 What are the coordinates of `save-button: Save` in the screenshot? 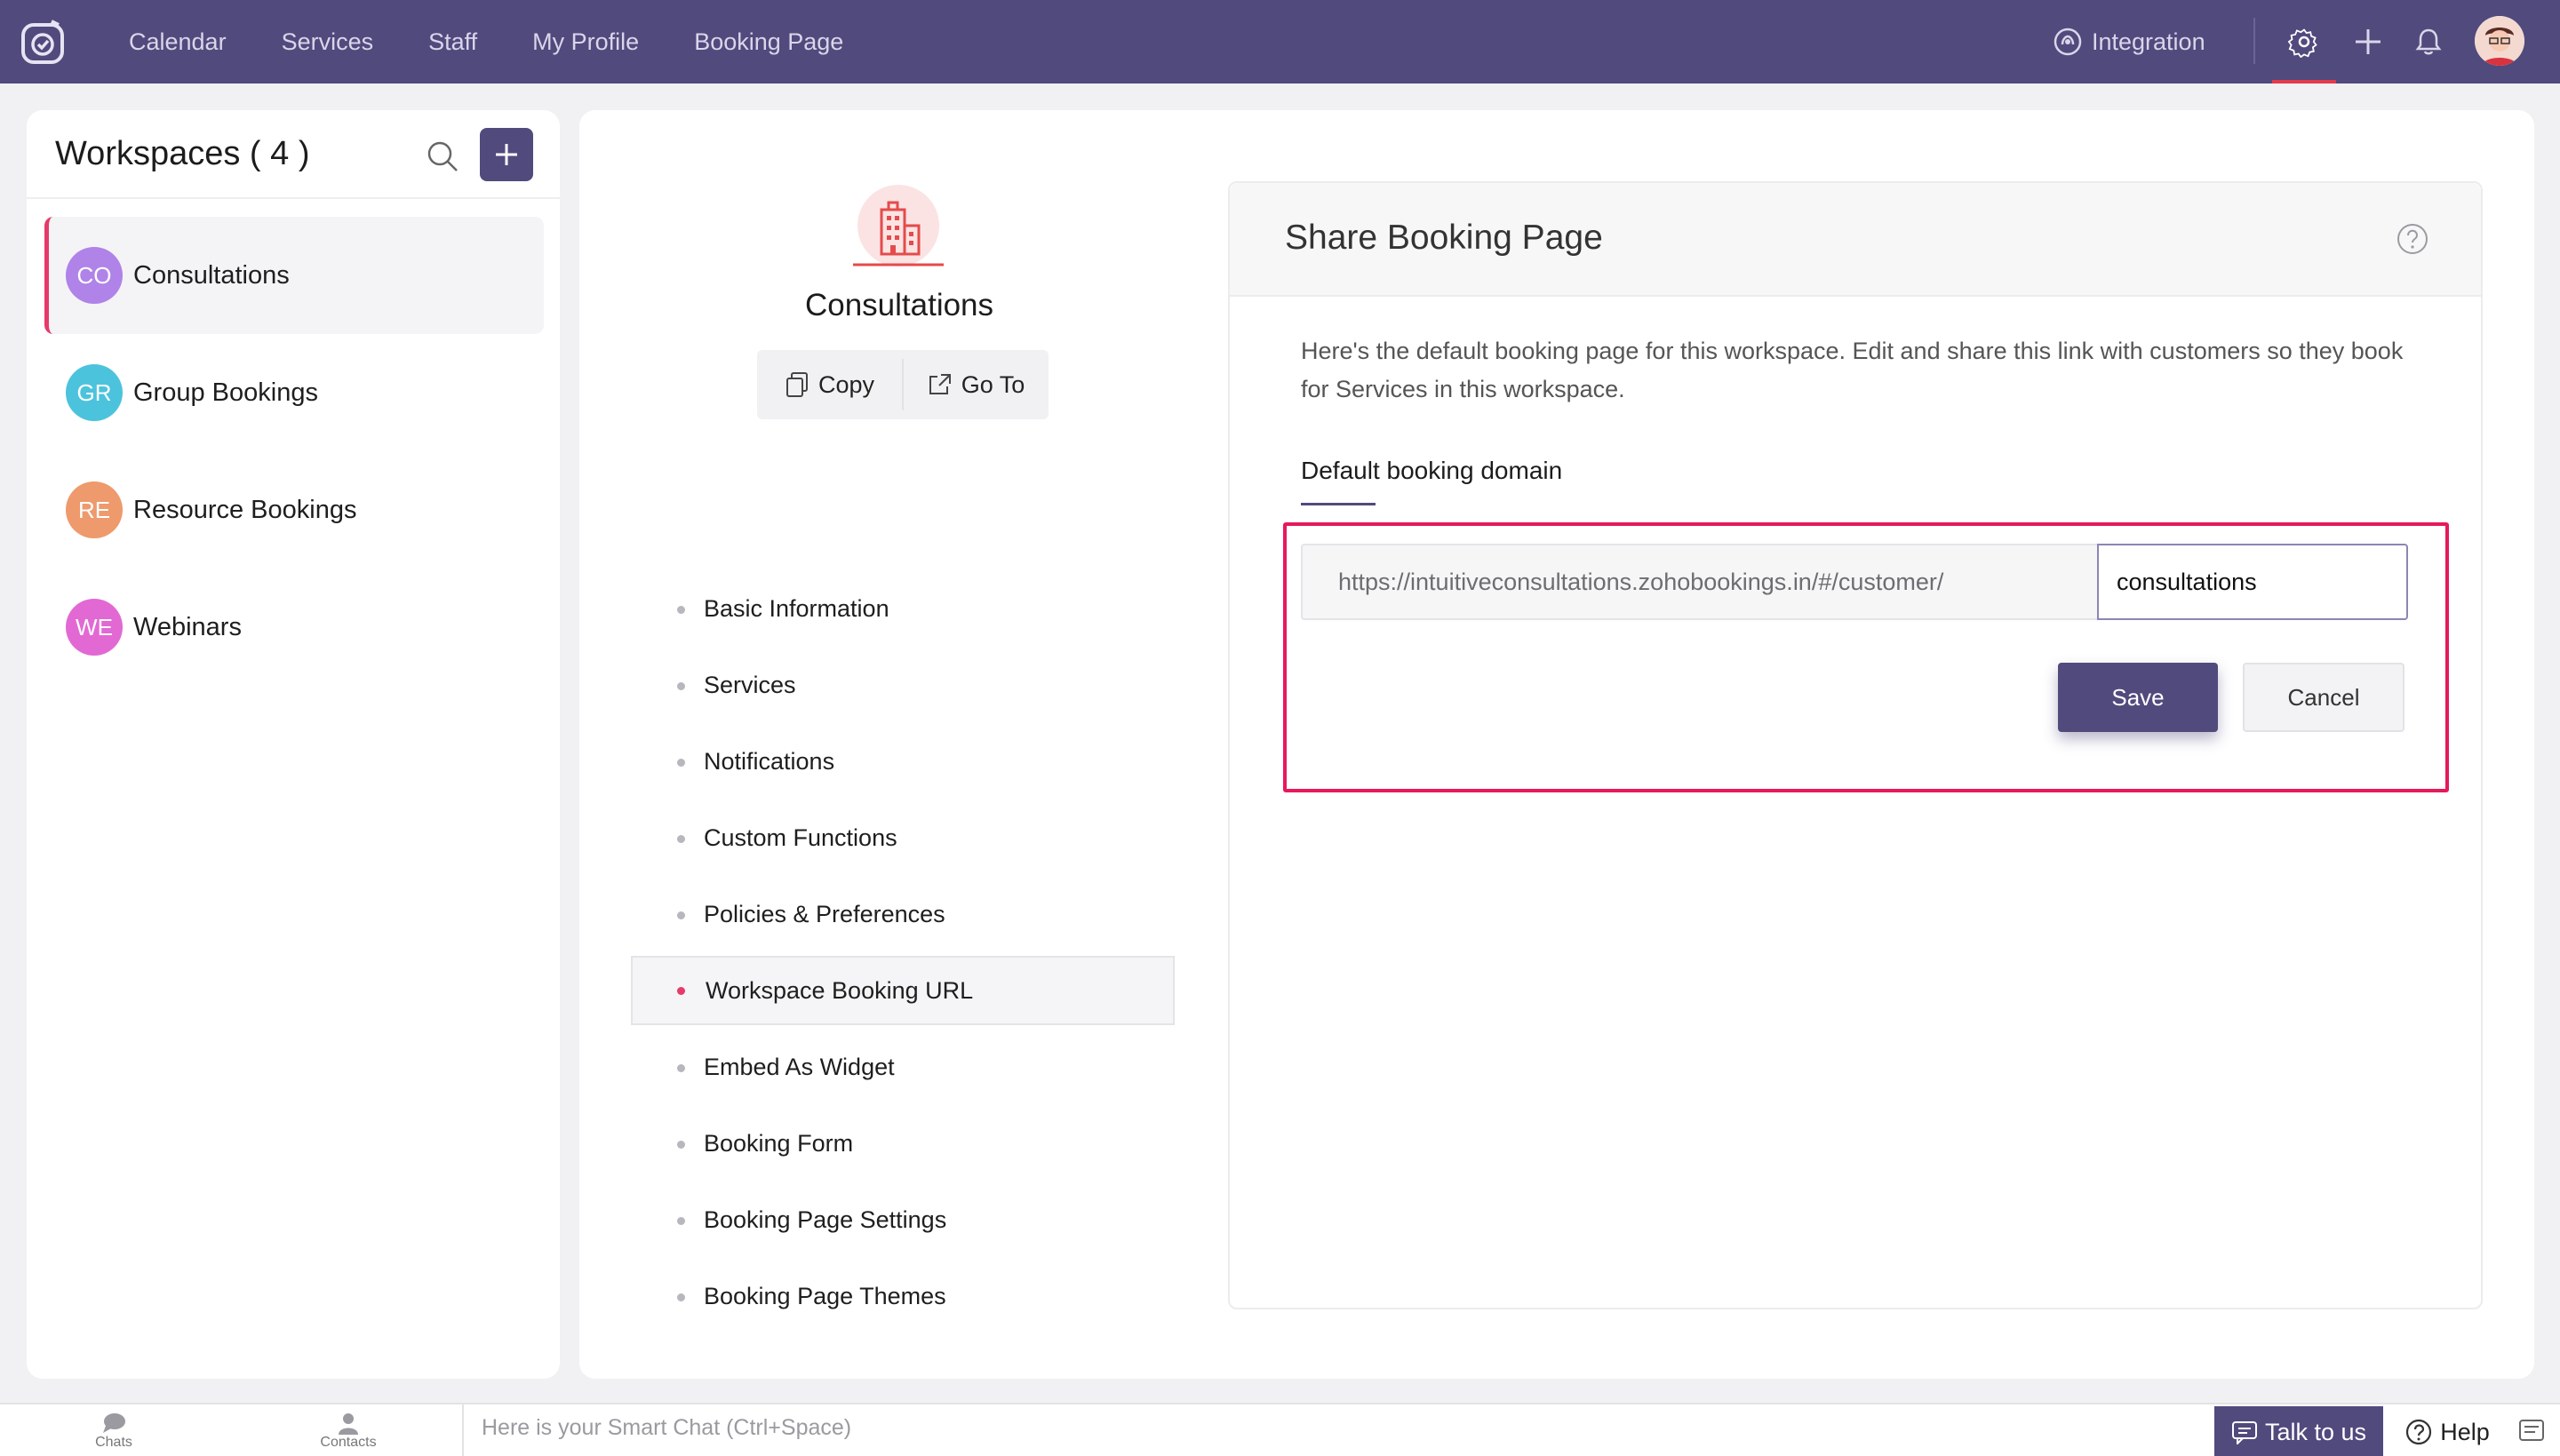 It's located at (2138, 697).